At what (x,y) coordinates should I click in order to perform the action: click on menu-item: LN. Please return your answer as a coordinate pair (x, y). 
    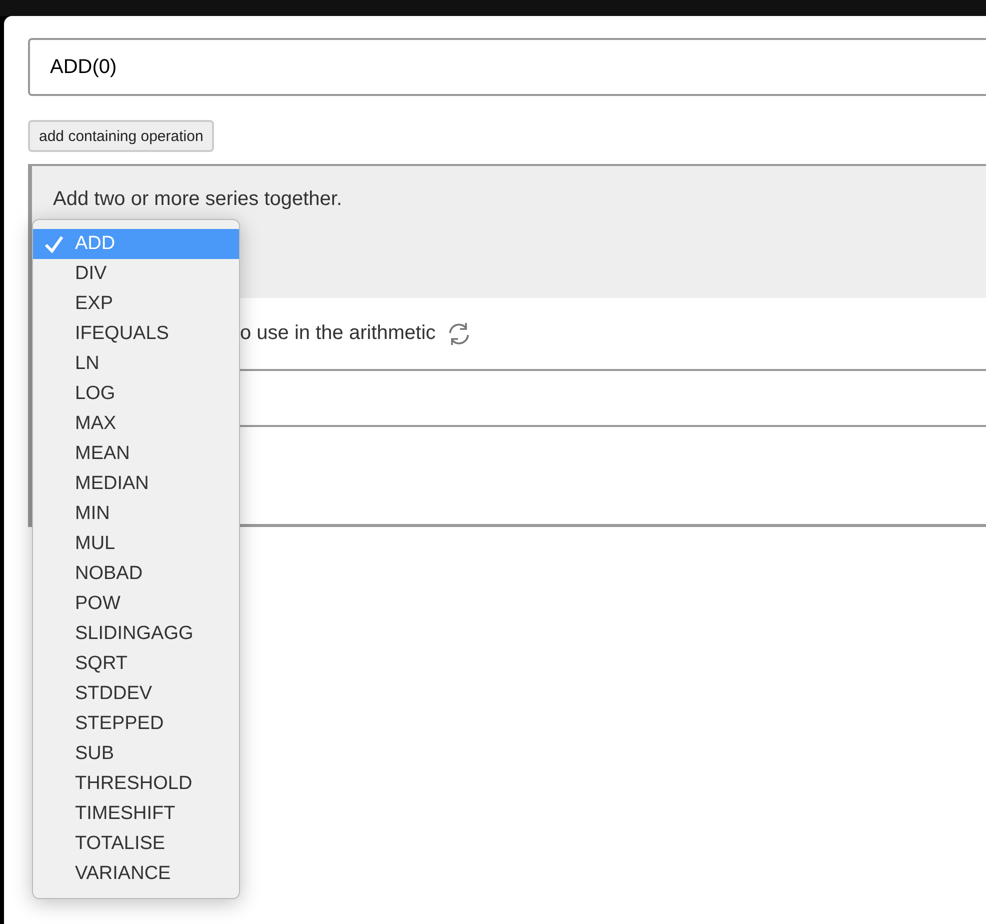
    Looking at the image, I should click on (136, 364).